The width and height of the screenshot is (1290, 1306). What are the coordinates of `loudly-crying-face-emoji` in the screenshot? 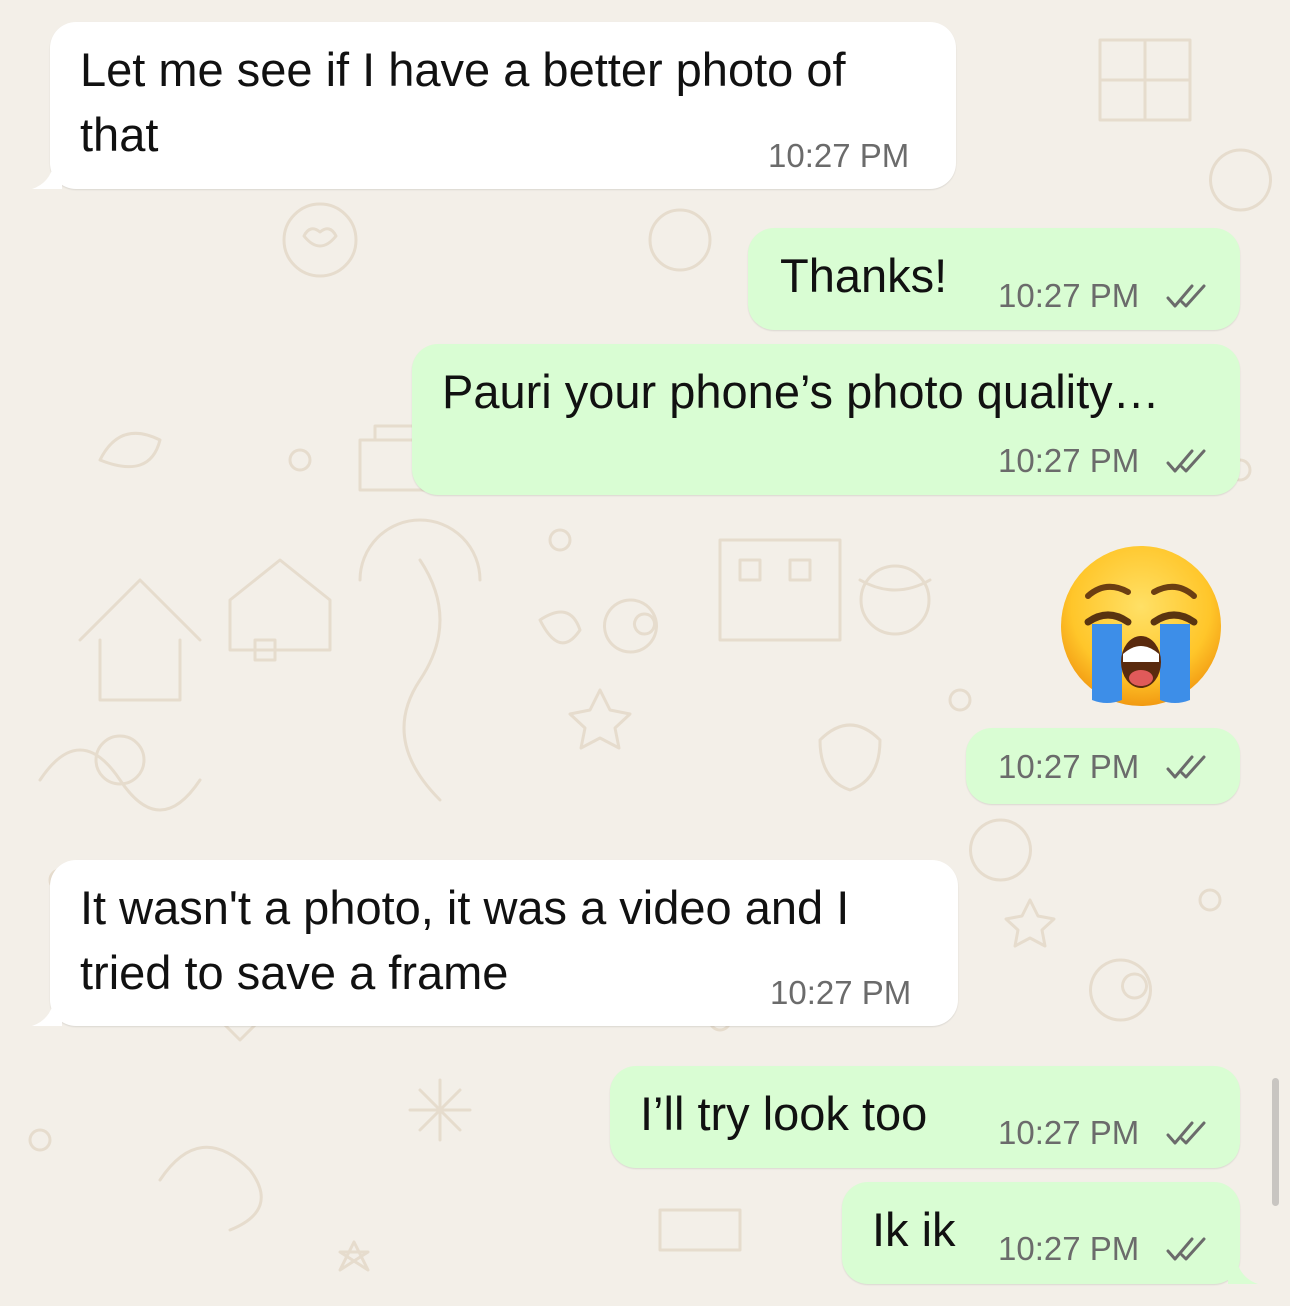 It's located at (1141, 626).